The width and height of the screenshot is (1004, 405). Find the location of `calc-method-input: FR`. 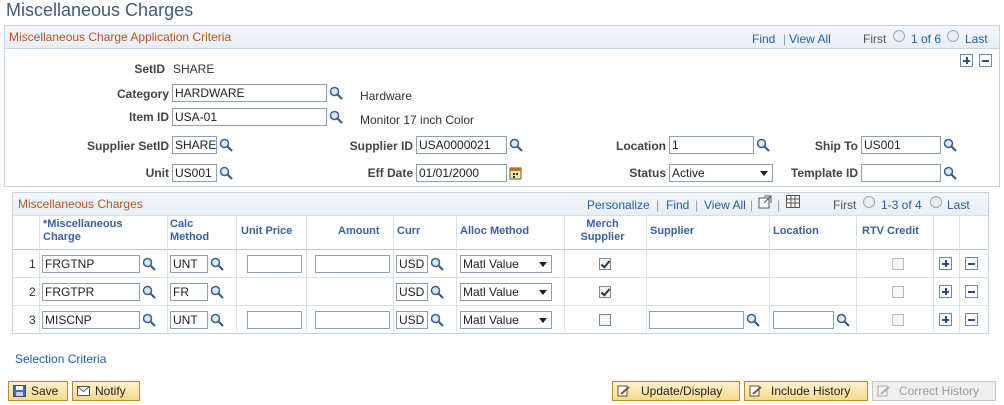

calc-method-input: FR is located at coordinates (189, 292).